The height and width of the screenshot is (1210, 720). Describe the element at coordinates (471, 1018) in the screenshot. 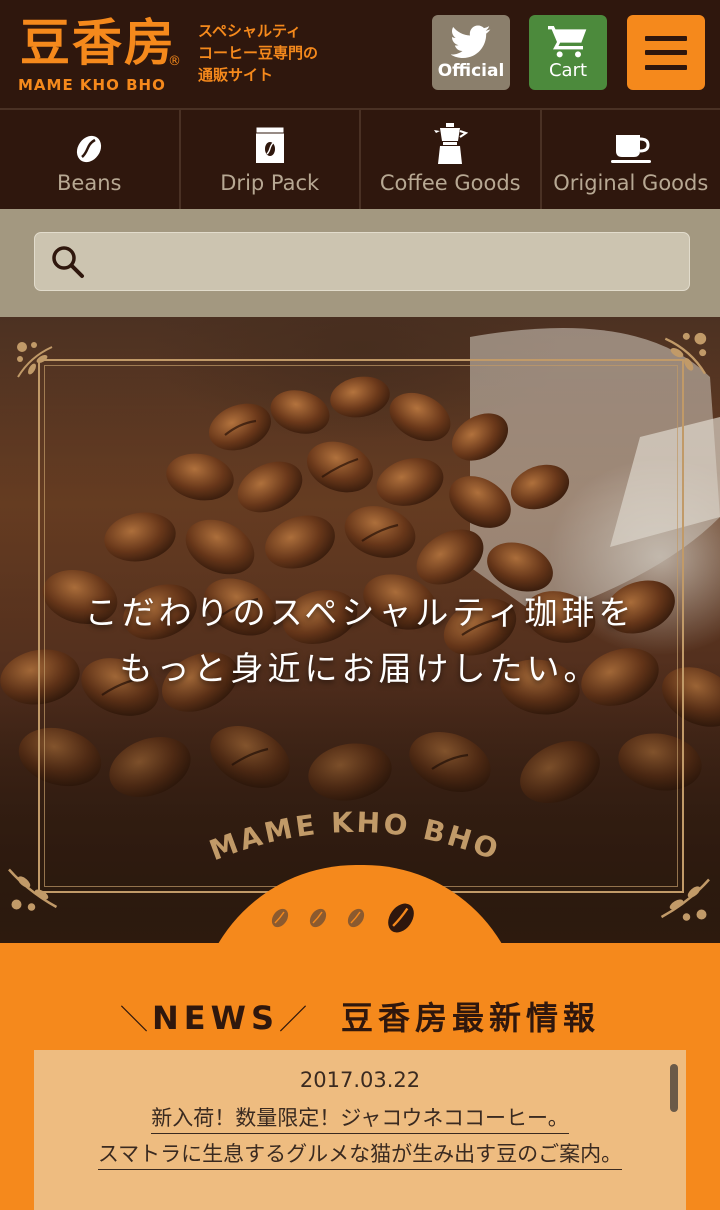

I see `news-heading-jp: 豆香房最新情報` at that location.